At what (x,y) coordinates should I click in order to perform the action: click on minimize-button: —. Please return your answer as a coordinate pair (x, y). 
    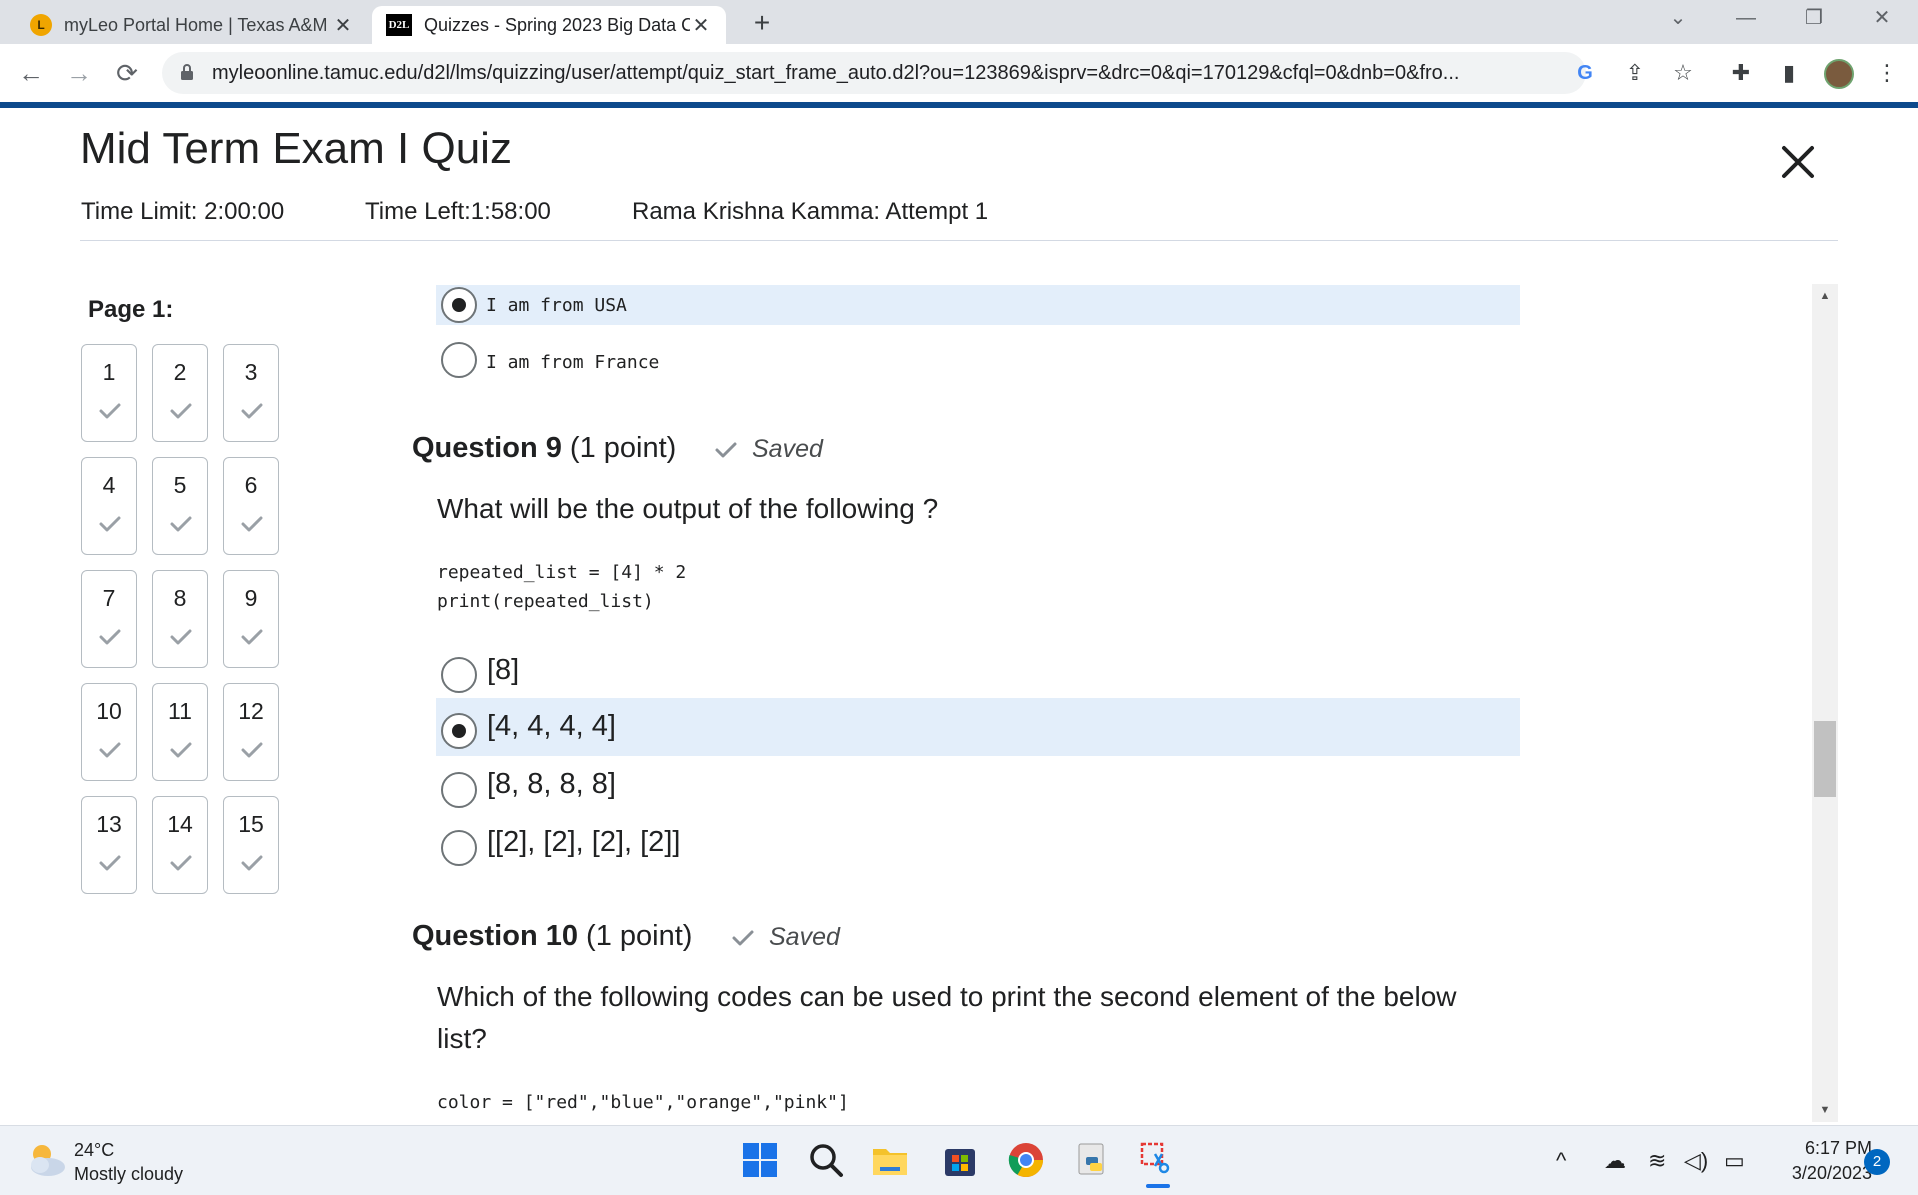
    Looking at the image, I should click on (1746, 18).